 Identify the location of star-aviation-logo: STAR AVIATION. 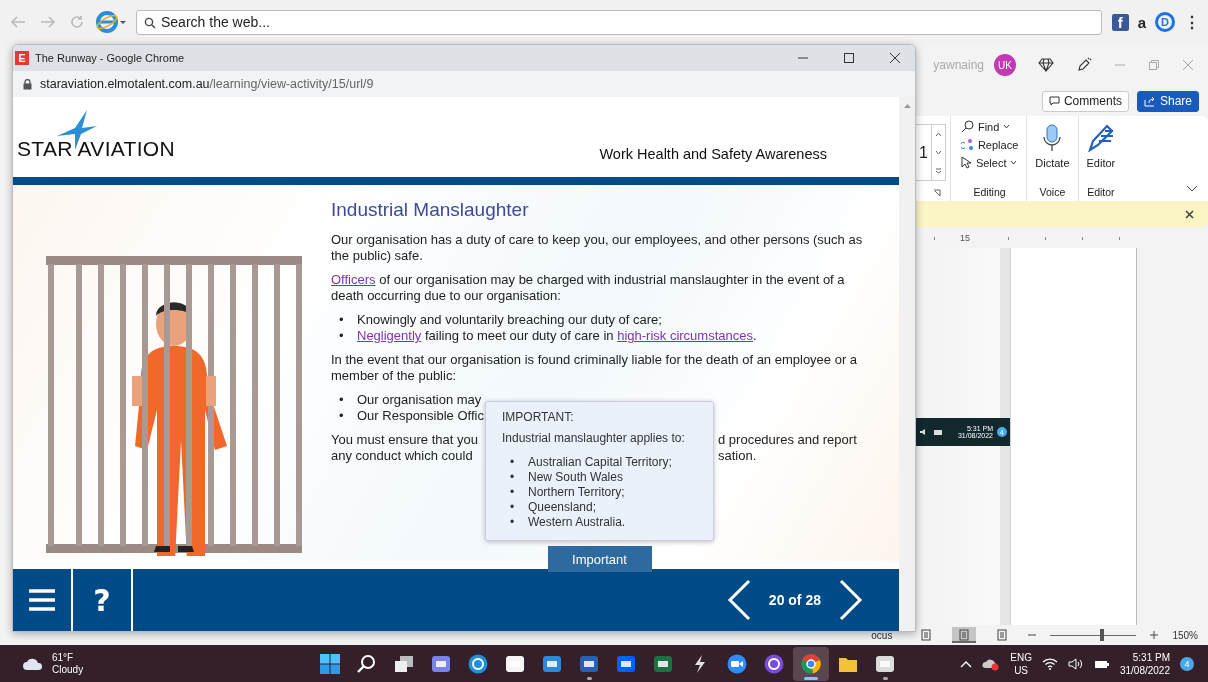
(96, 135).